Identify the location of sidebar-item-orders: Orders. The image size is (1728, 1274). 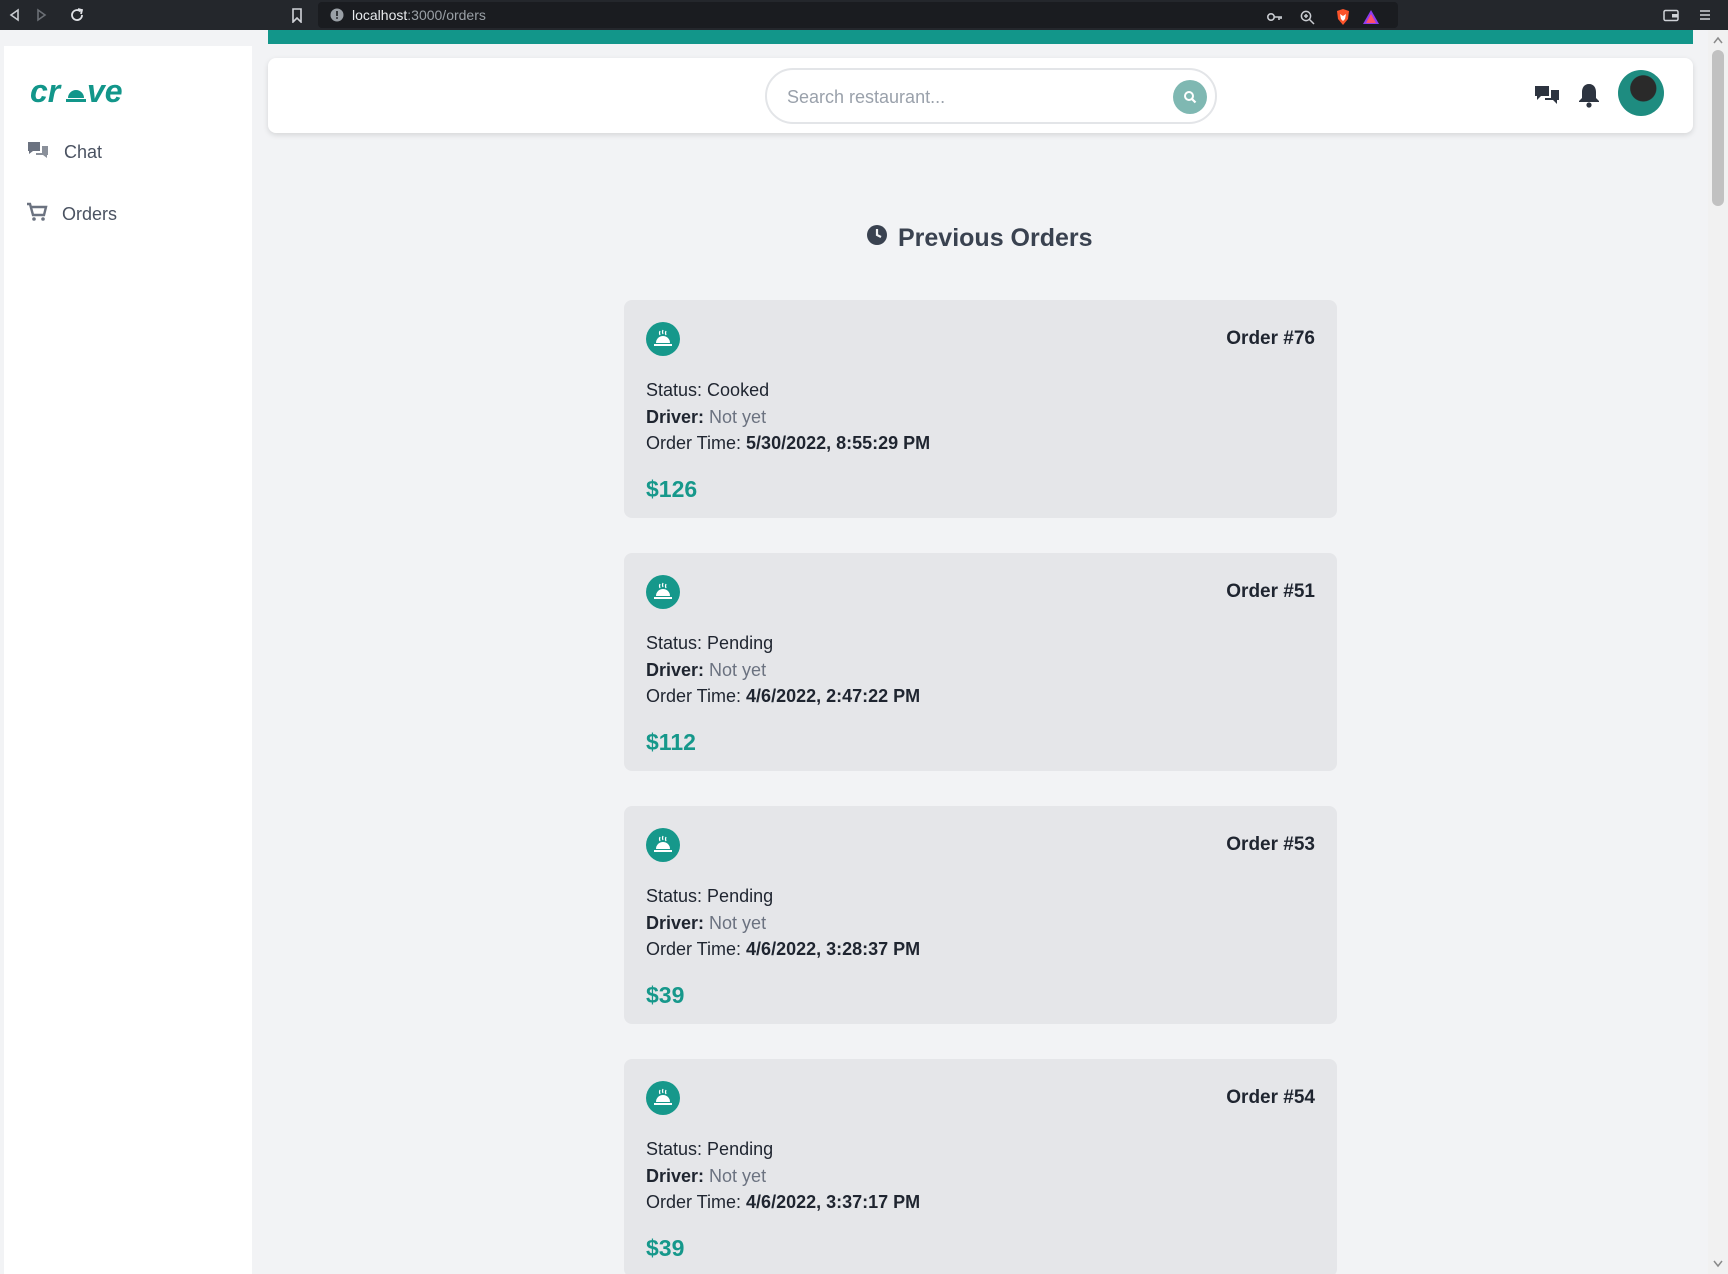
(71, 214).